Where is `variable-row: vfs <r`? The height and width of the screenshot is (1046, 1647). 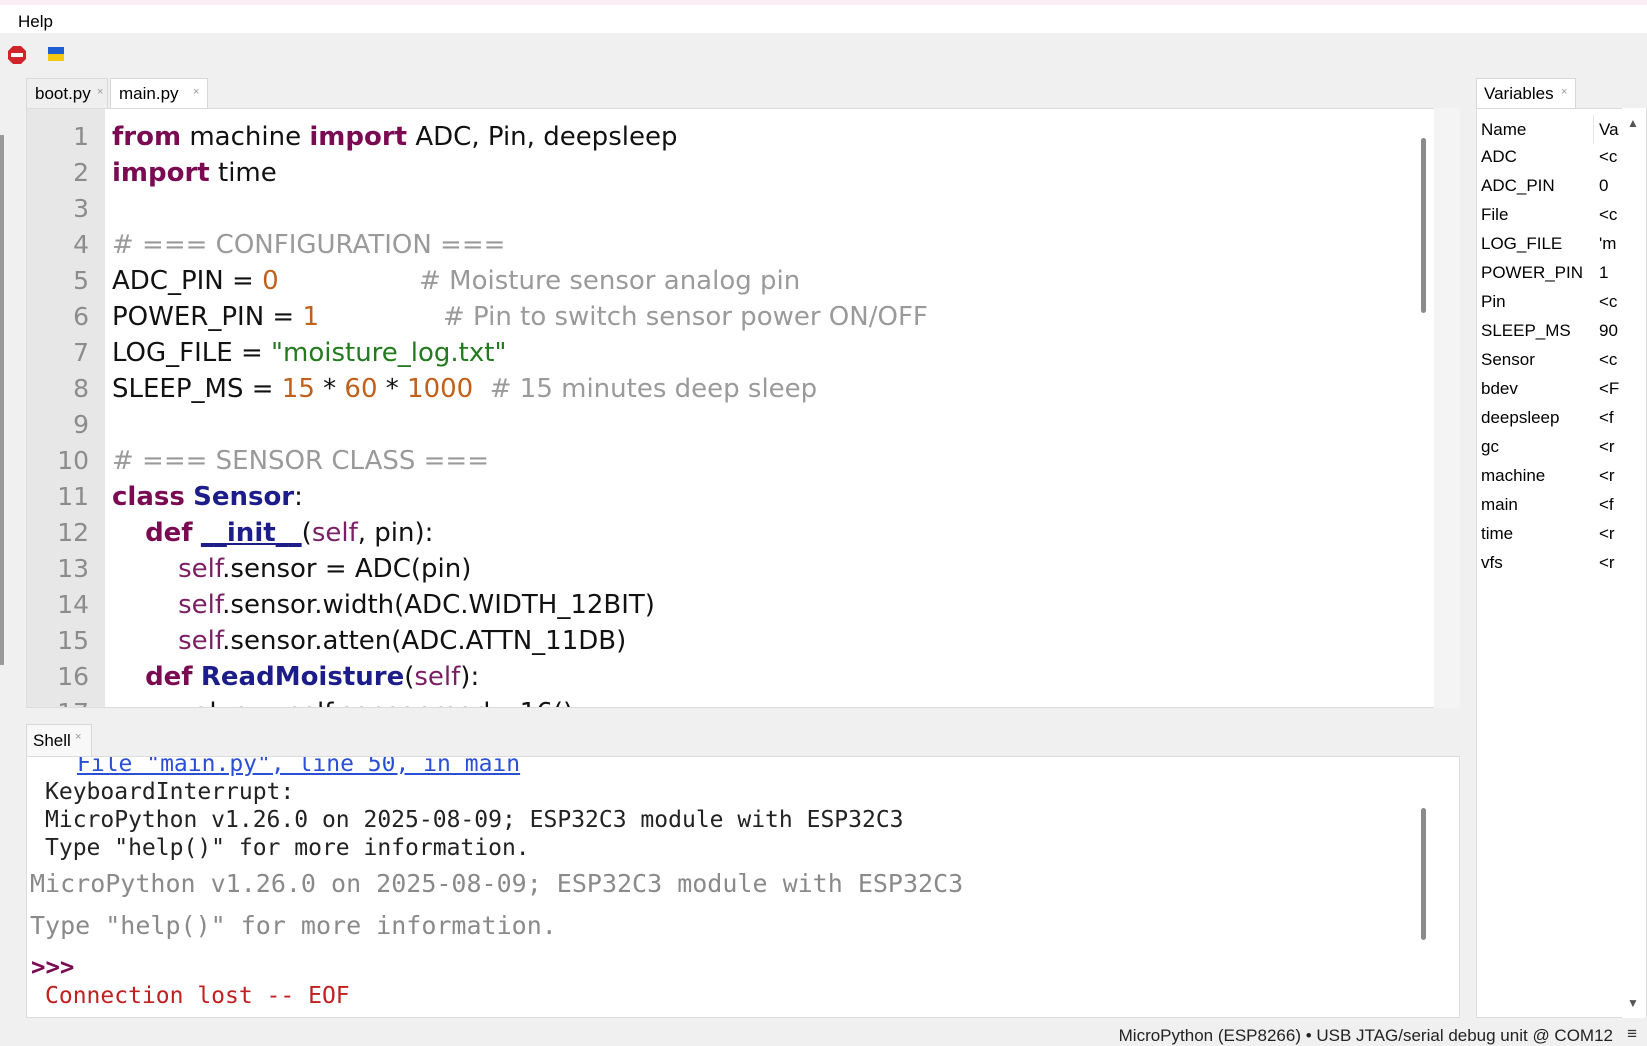
variable-row: vfs <r is located at coordinates (1549, 562).